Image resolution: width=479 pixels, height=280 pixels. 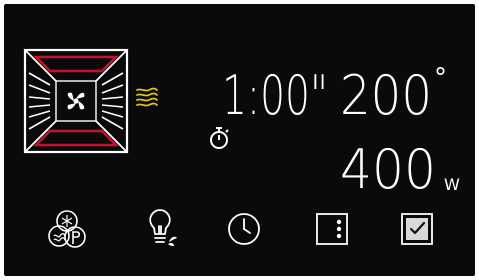 What do you see at coordinates (388, 167) in the screenshot?
I see `power-value: 400` at bounding box center [388, 167].